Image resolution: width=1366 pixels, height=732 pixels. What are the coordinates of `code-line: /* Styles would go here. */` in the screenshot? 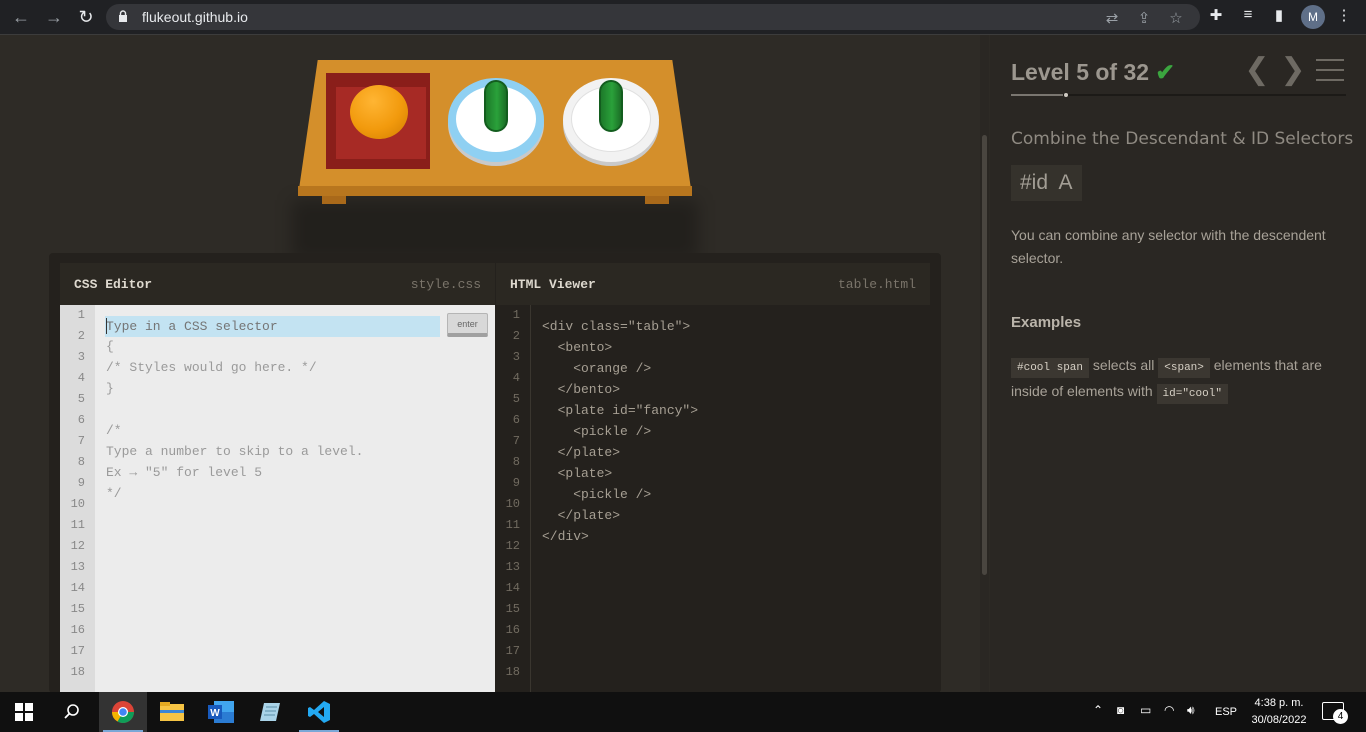 It's located at (211, 367).